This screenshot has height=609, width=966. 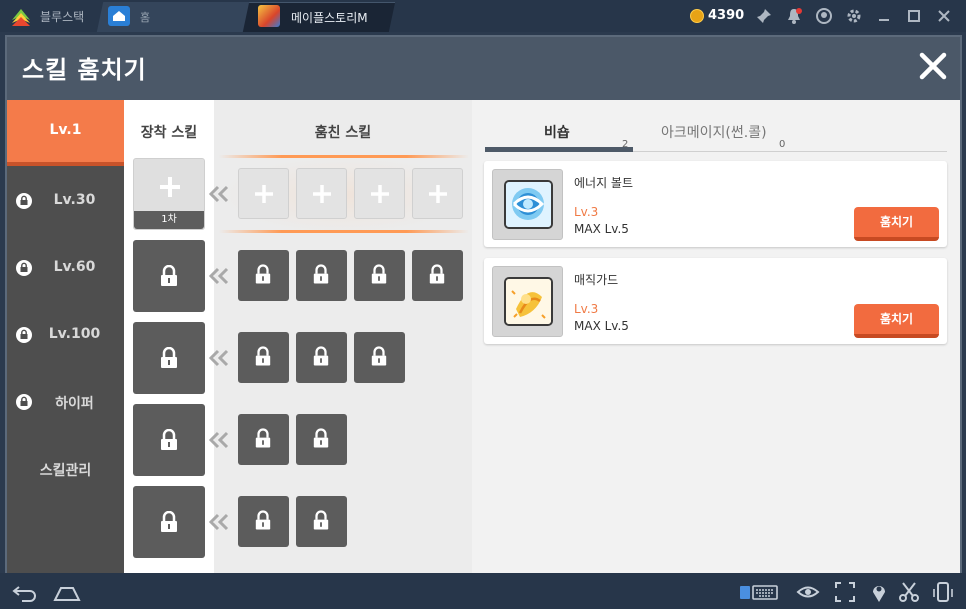 What do you see at coordinates (726, 15) in the screenshot?
I see `coin-count: 4390` at bounding box center [726, 15].